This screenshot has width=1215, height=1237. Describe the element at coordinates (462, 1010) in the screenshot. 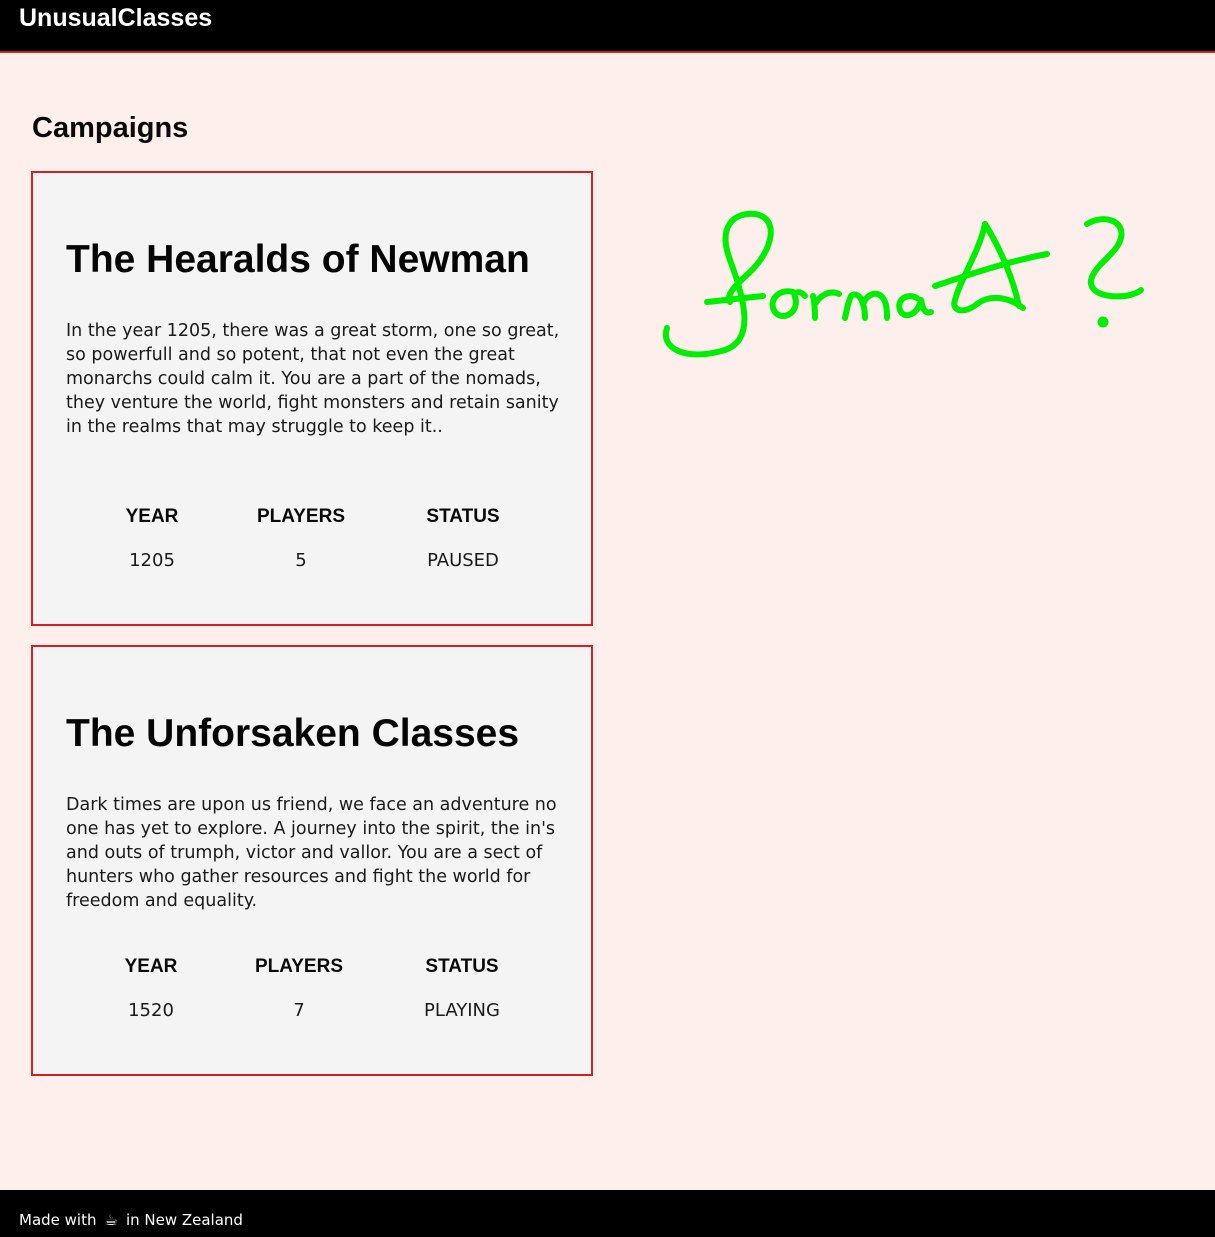

I see `stat-value: PLAYING` at that location.